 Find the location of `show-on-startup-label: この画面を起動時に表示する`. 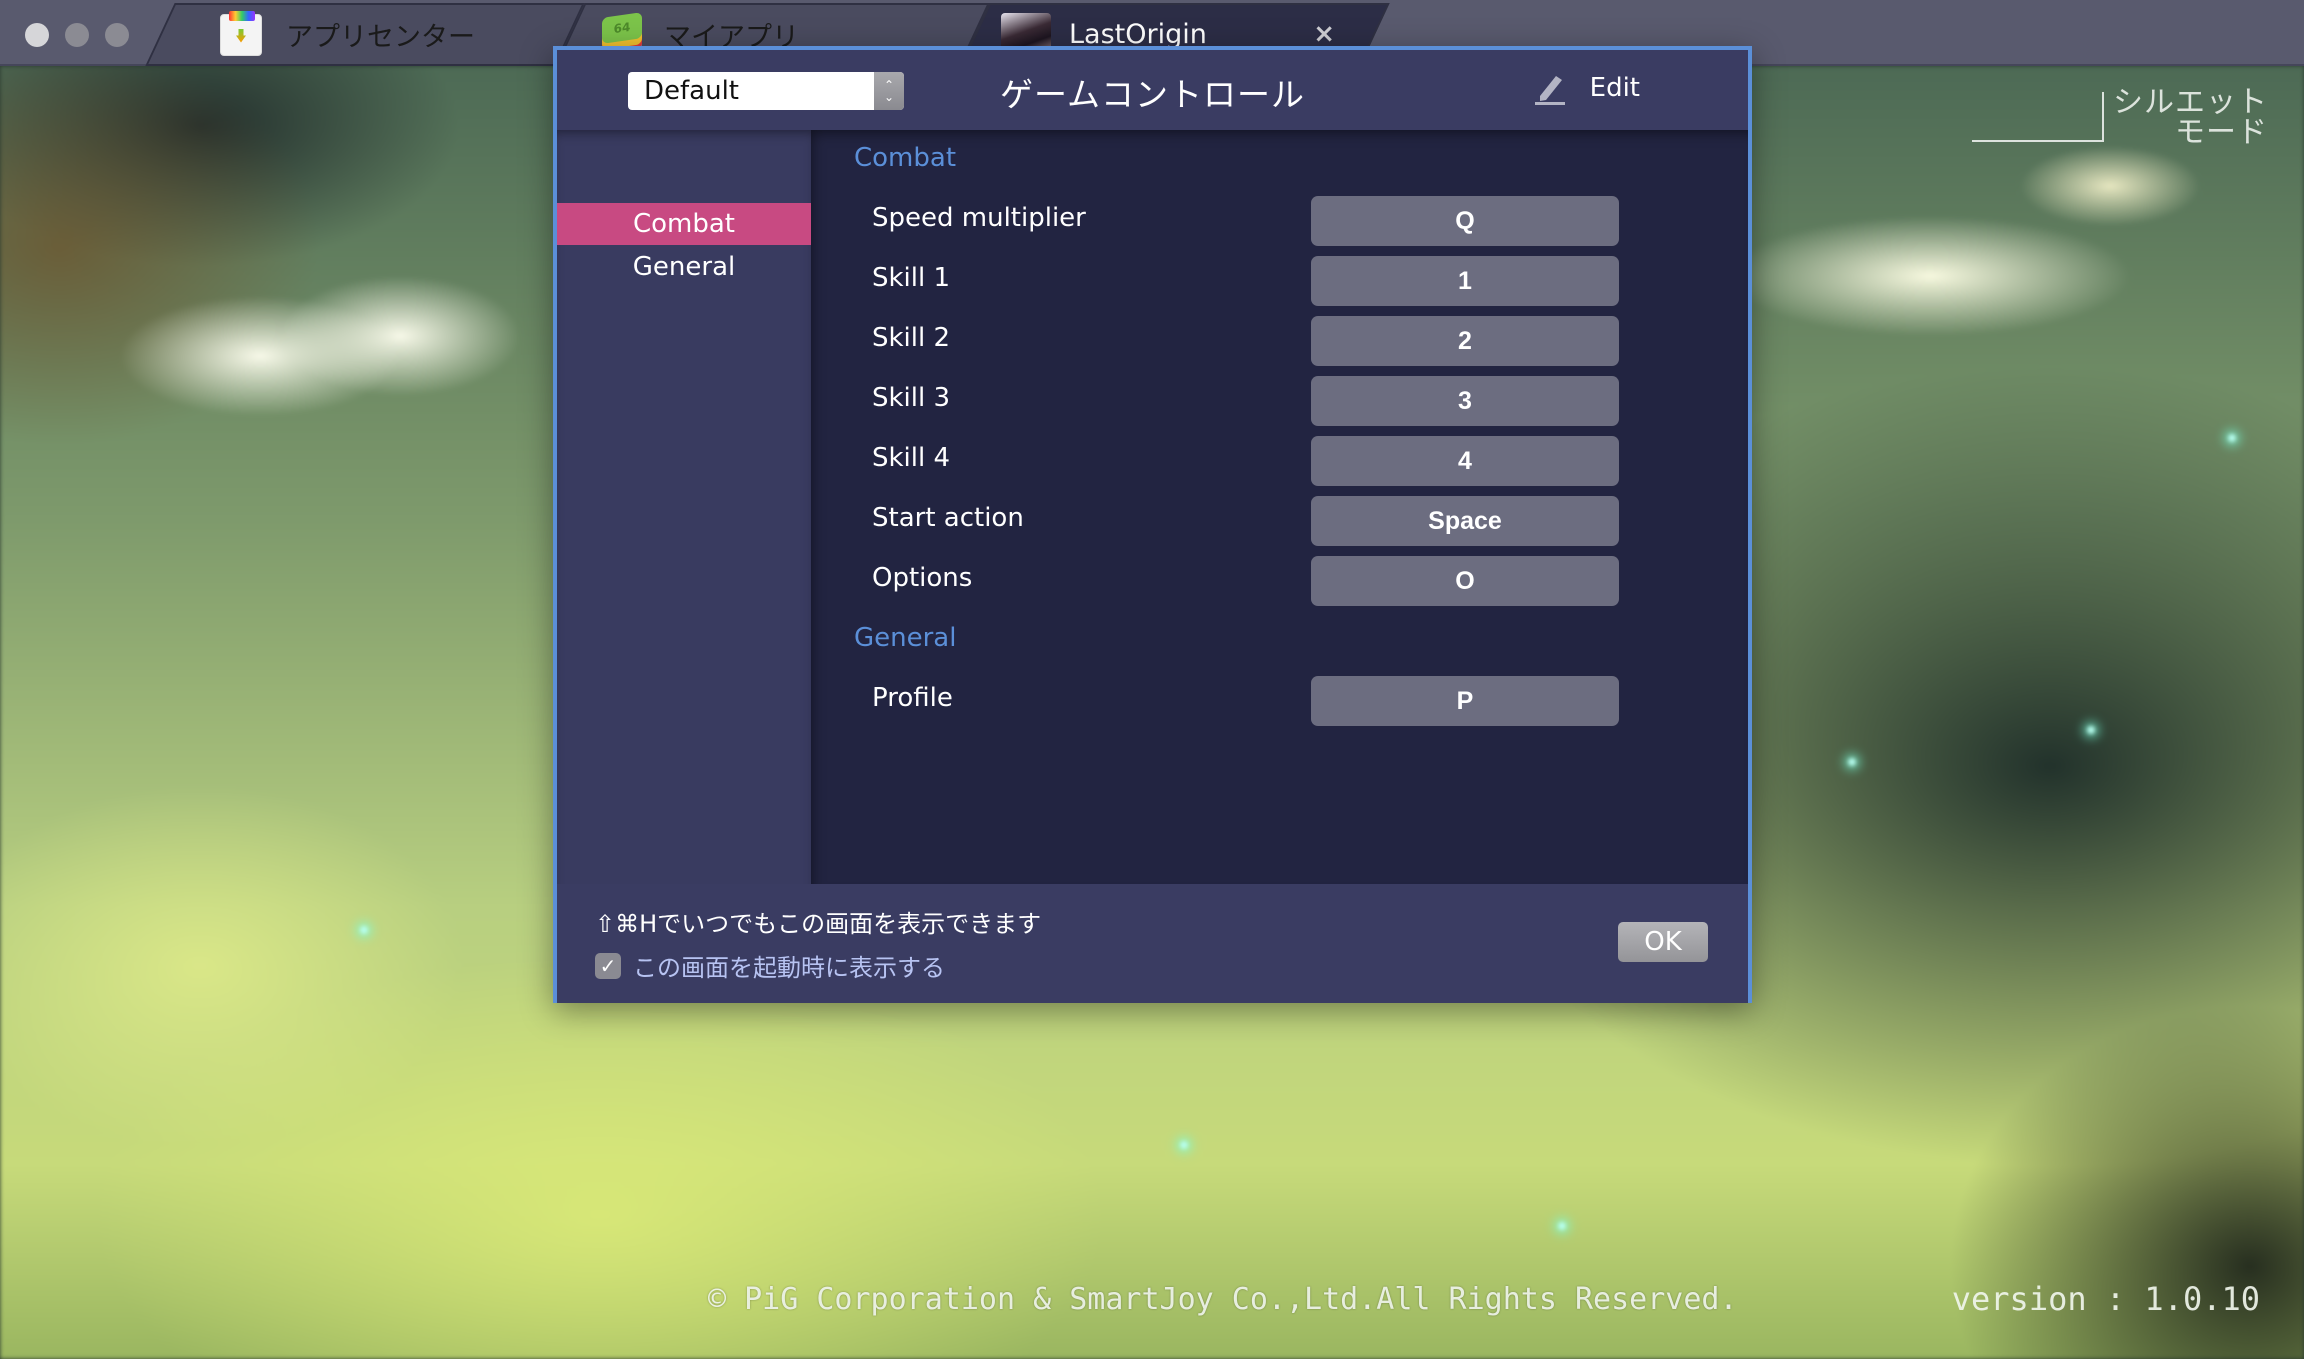

show-on-startup-label: この画面を起動時に表示する is located at coordinates (789, 968).